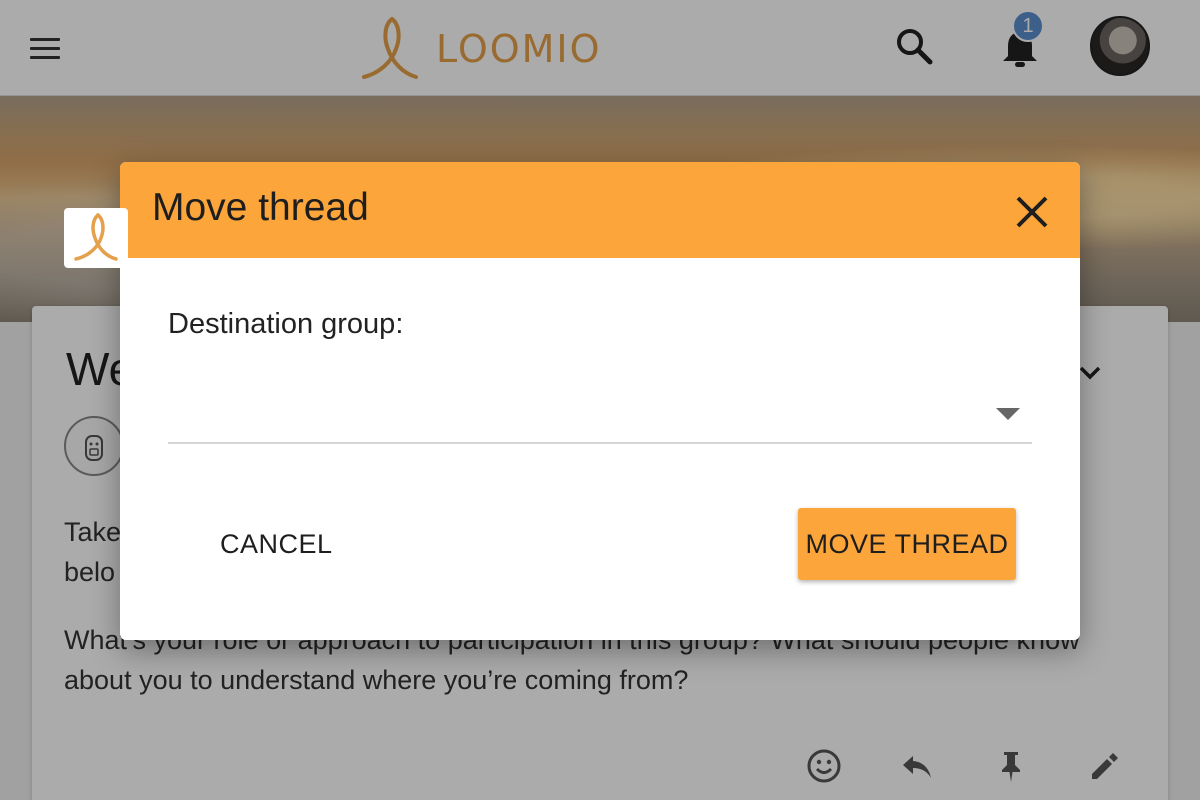 This screenshot has width=1200, height=800. What do you see at coordinates (276, 544) in the screenshot?
I see `cancel-button: CANCEL` at bounding box center [276, 544].